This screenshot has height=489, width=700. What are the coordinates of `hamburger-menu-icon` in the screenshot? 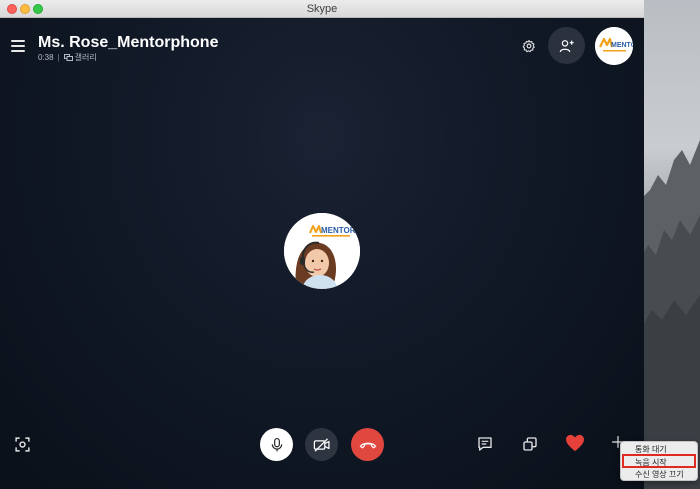 It's located at (18, 46).